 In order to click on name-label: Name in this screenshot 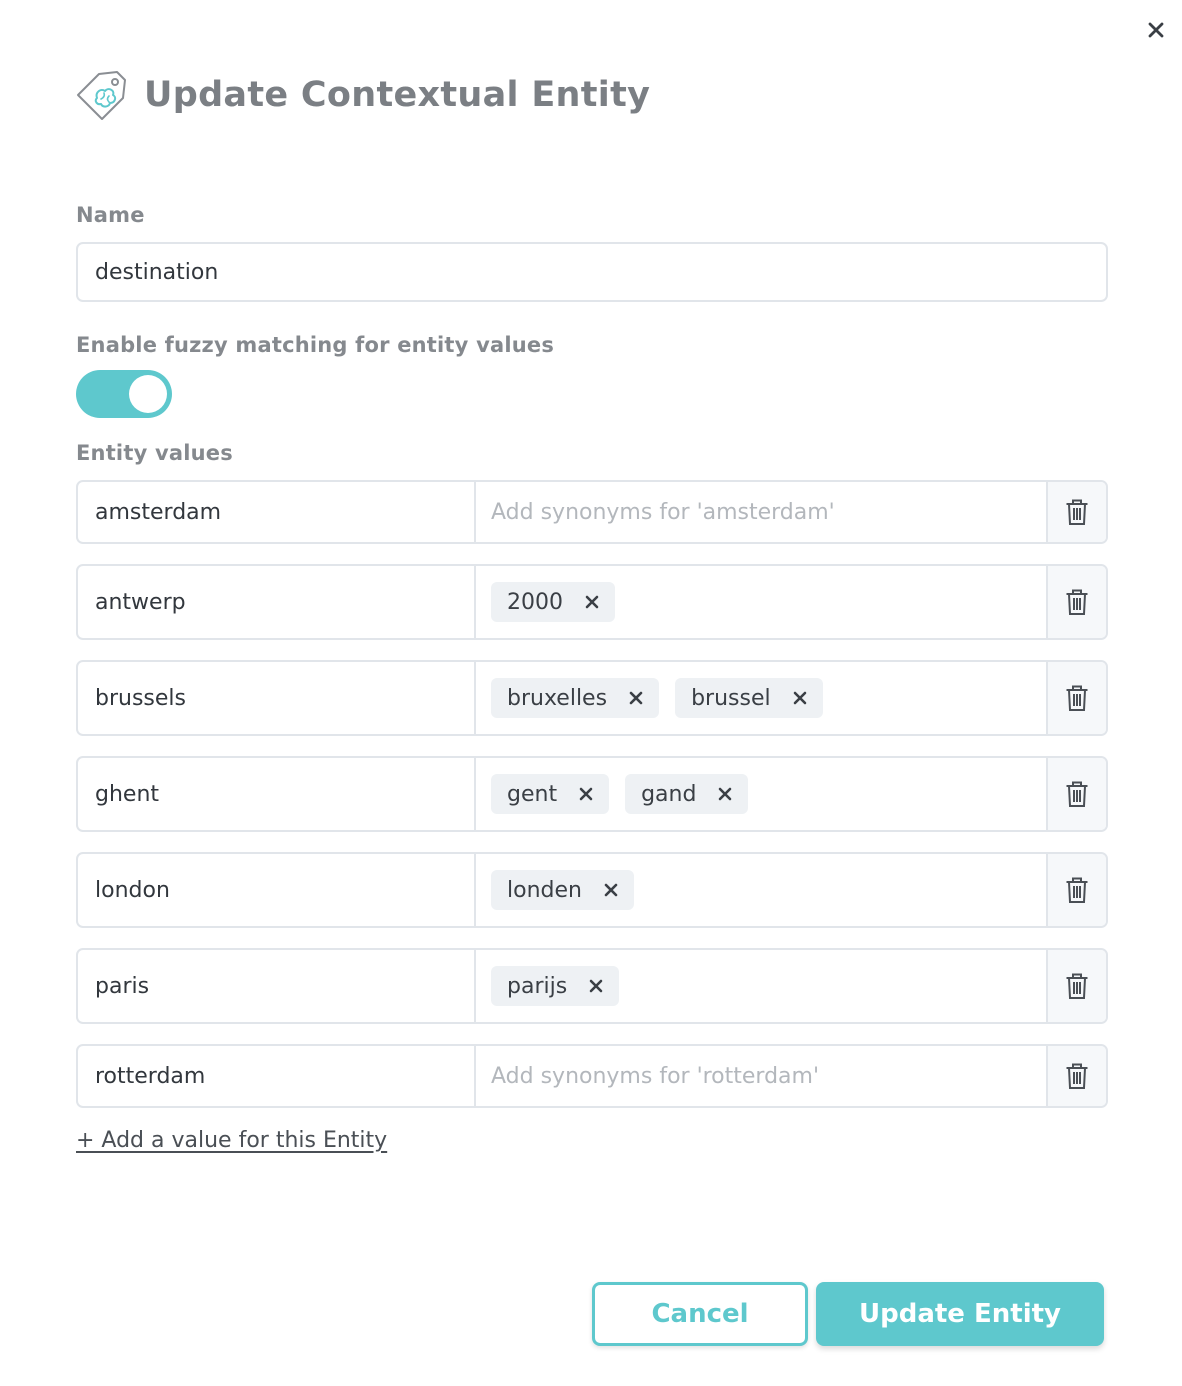, I will do `click(110, 215)`.